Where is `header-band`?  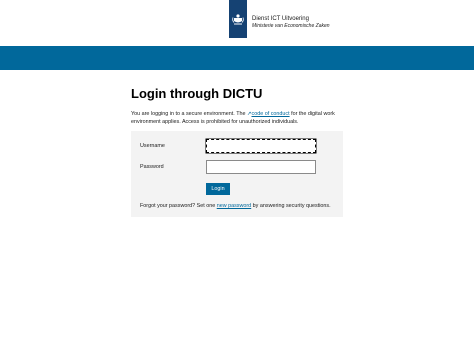 header-band is located at coordinates (237, 58).